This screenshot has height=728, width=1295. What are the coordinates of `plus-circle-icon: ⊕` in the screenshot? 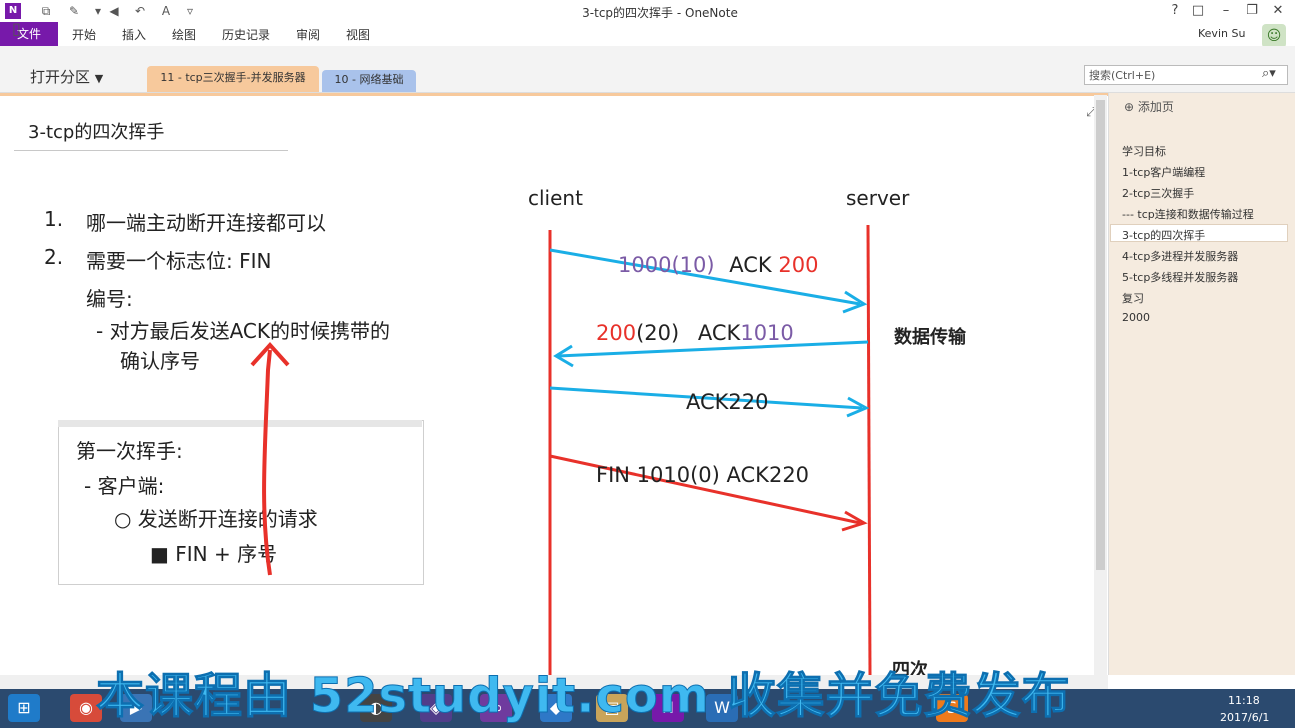 It's located at (1129, 107).